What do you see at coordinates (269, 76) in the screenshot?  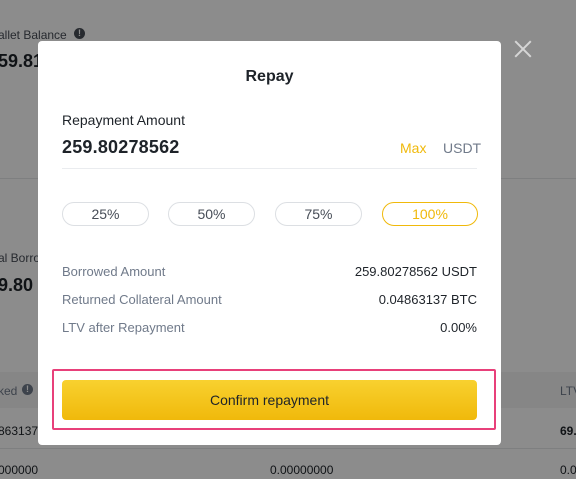 I see `modal-title: Repay` at bounding box center [269, 76].